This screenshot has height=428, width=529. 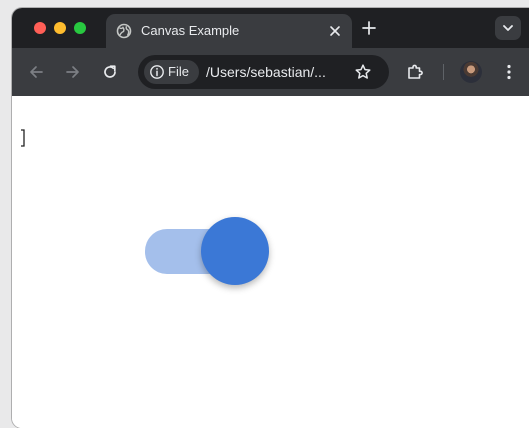 I want to click on tab-strip: Canvas Example, so click(x=270, y=28).